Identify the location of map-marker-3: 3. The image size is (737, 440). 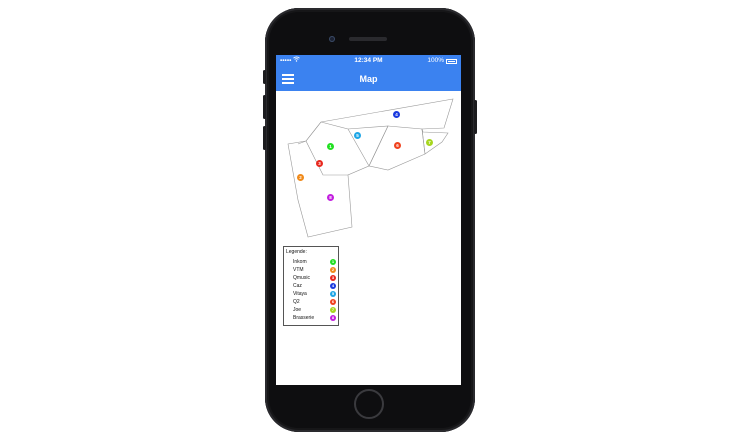
(319, 163).